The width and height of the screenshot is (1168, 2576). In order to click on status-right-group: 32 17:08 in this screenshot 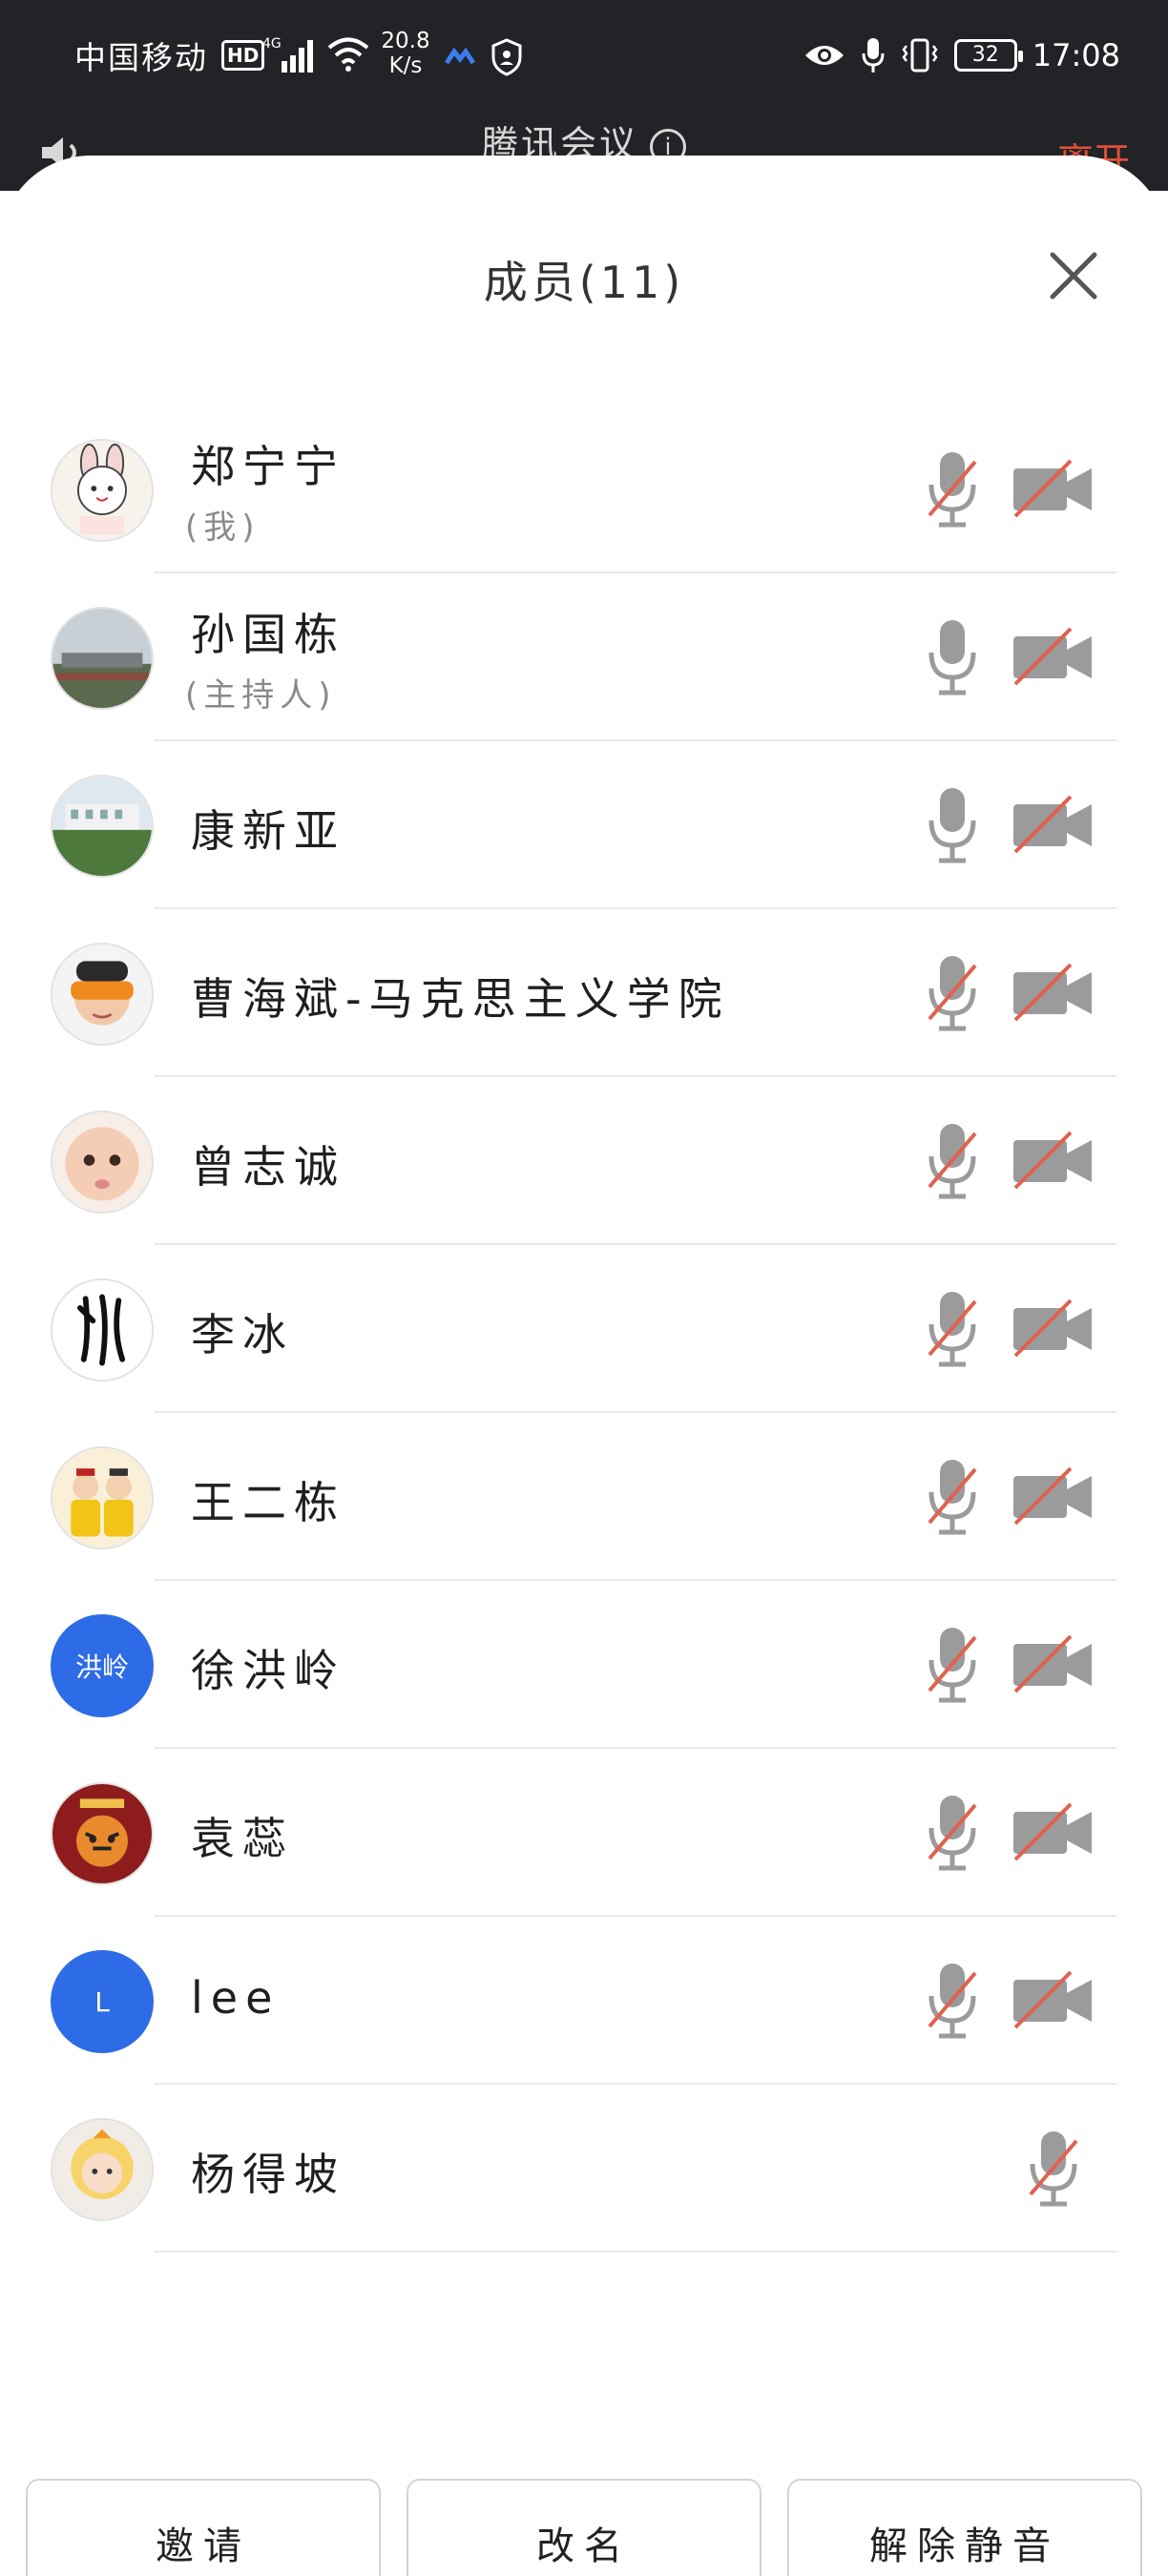, I will do `click(961, 55)`.